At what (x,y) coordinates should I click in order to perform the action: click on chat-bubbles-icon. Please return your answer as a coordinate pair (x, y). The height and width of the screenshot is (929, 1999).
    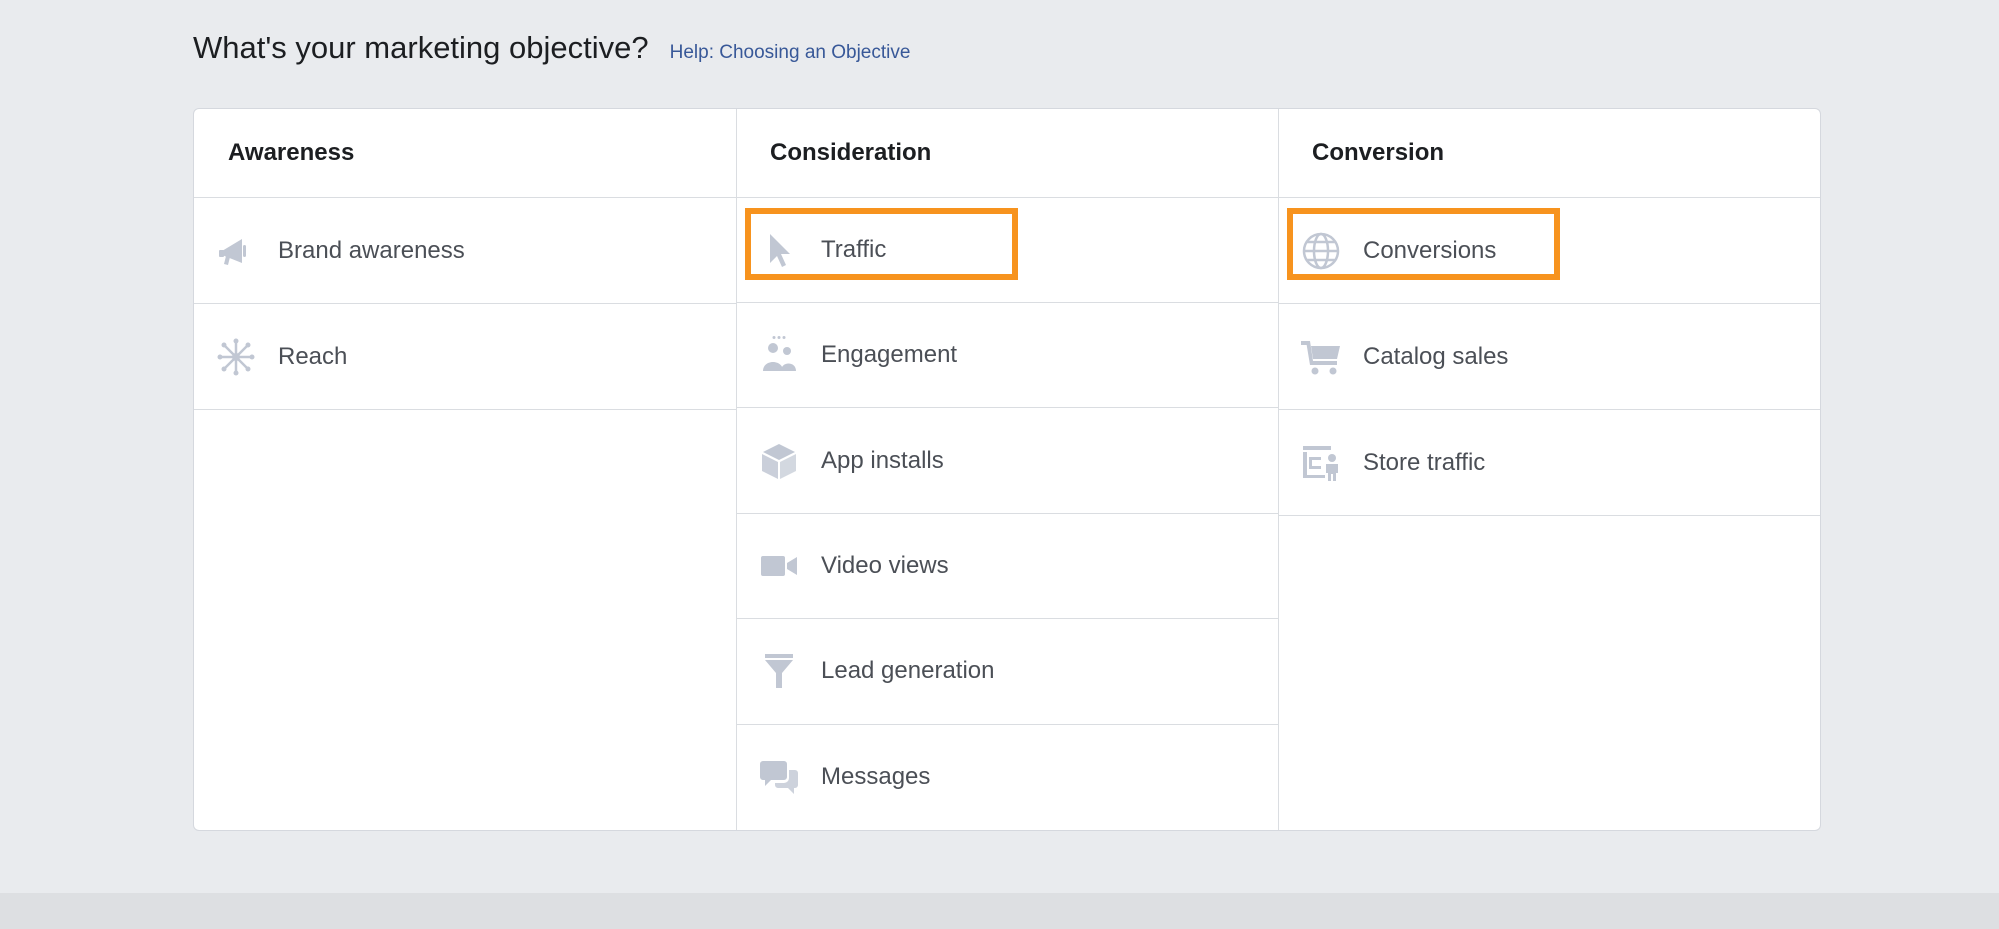
    Looking at the image, I should click on (779, 777).